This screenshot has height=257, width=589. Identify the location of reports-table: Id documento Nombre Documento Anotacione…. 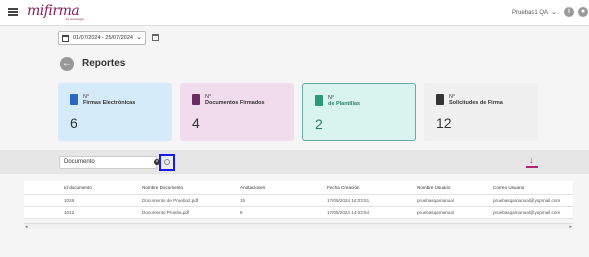
(298, 200).